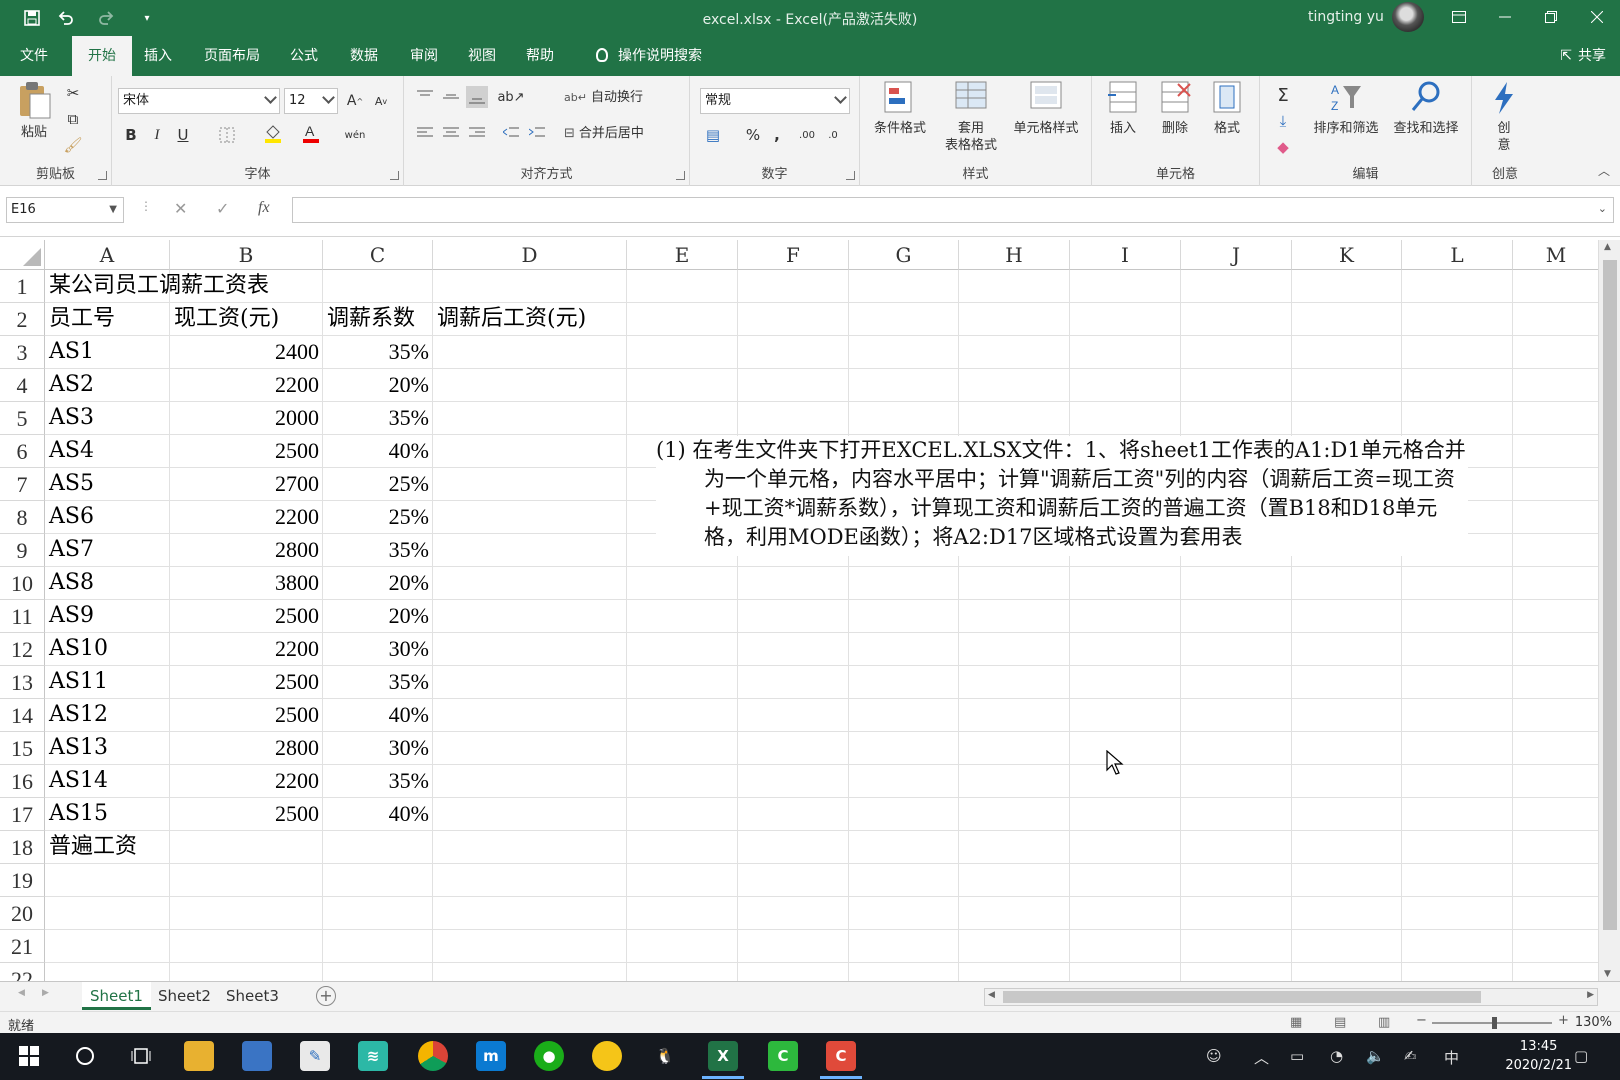 Image resolution: width=1620 pixels, height=1080 pixels. Describe the element at coordinates (567, 319) in the screenshot. I see `header-cell: 调薪后工资(元)` at that location.